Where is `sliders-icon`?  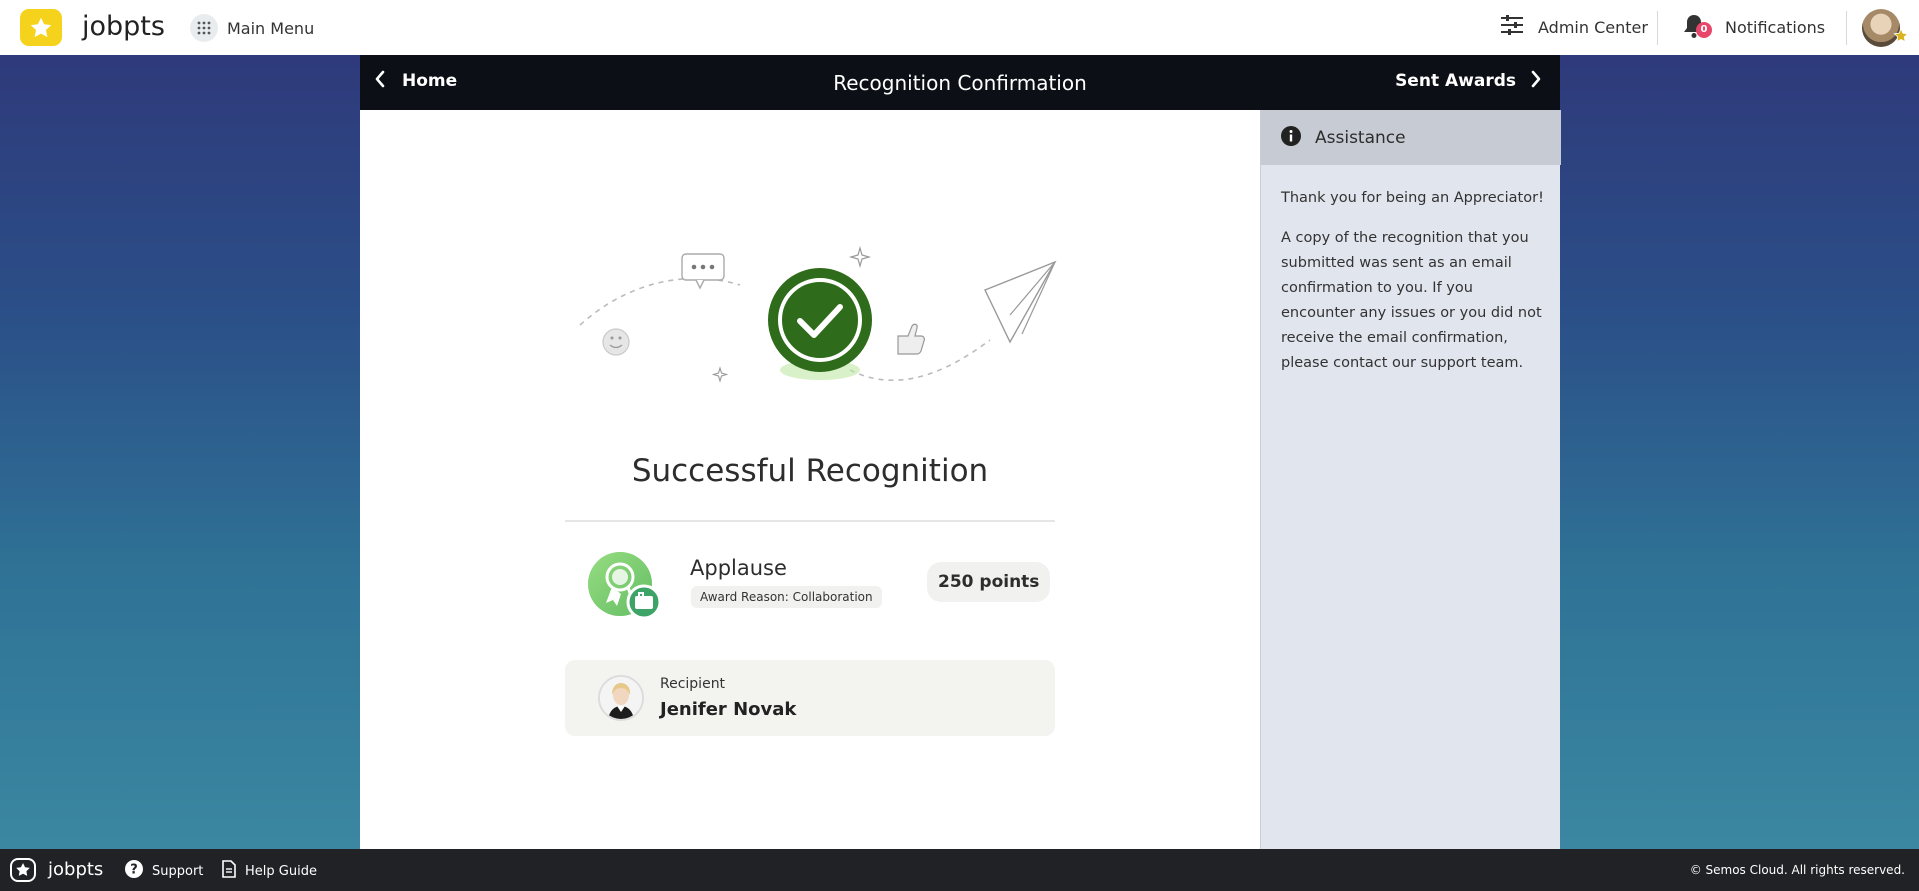
sliders-icon is located at coordinates (1512, 27).